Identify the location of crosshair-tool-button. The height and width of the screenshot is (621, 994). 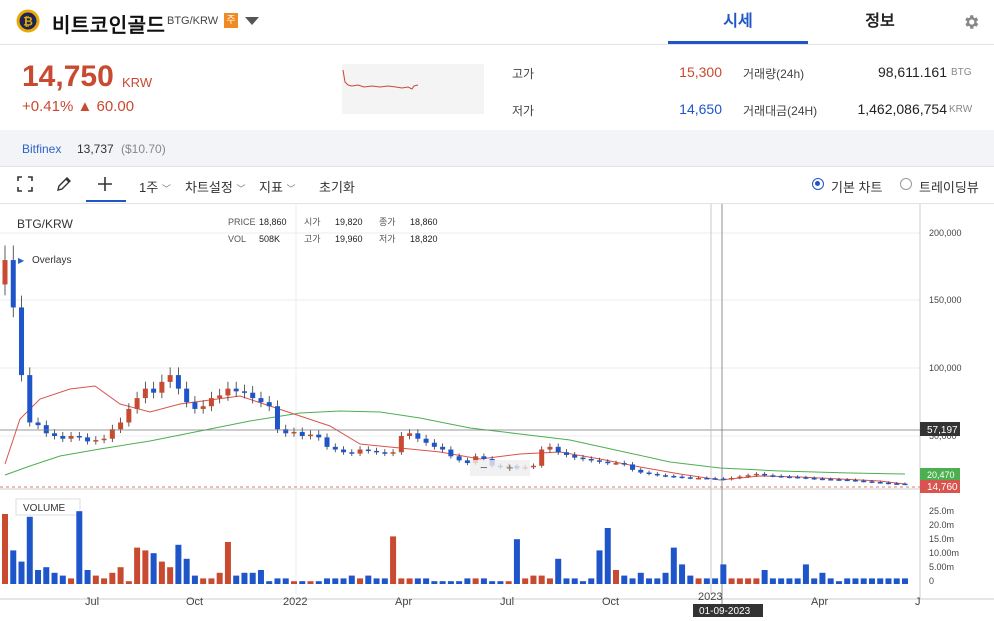
(106, 184).